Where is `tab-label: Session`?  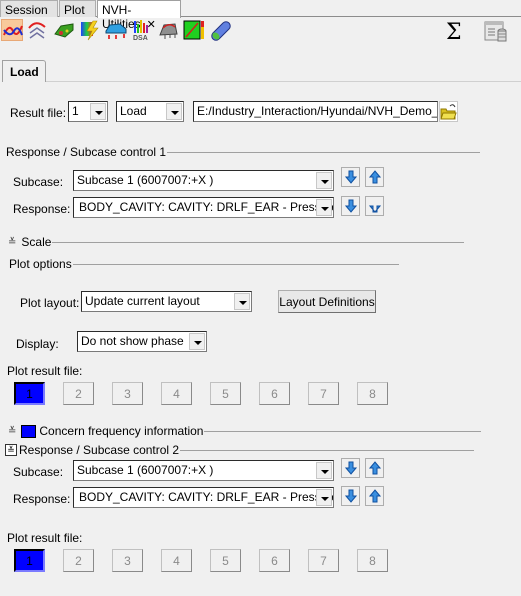
tab-label: Session is located at coordinates (26, 10).